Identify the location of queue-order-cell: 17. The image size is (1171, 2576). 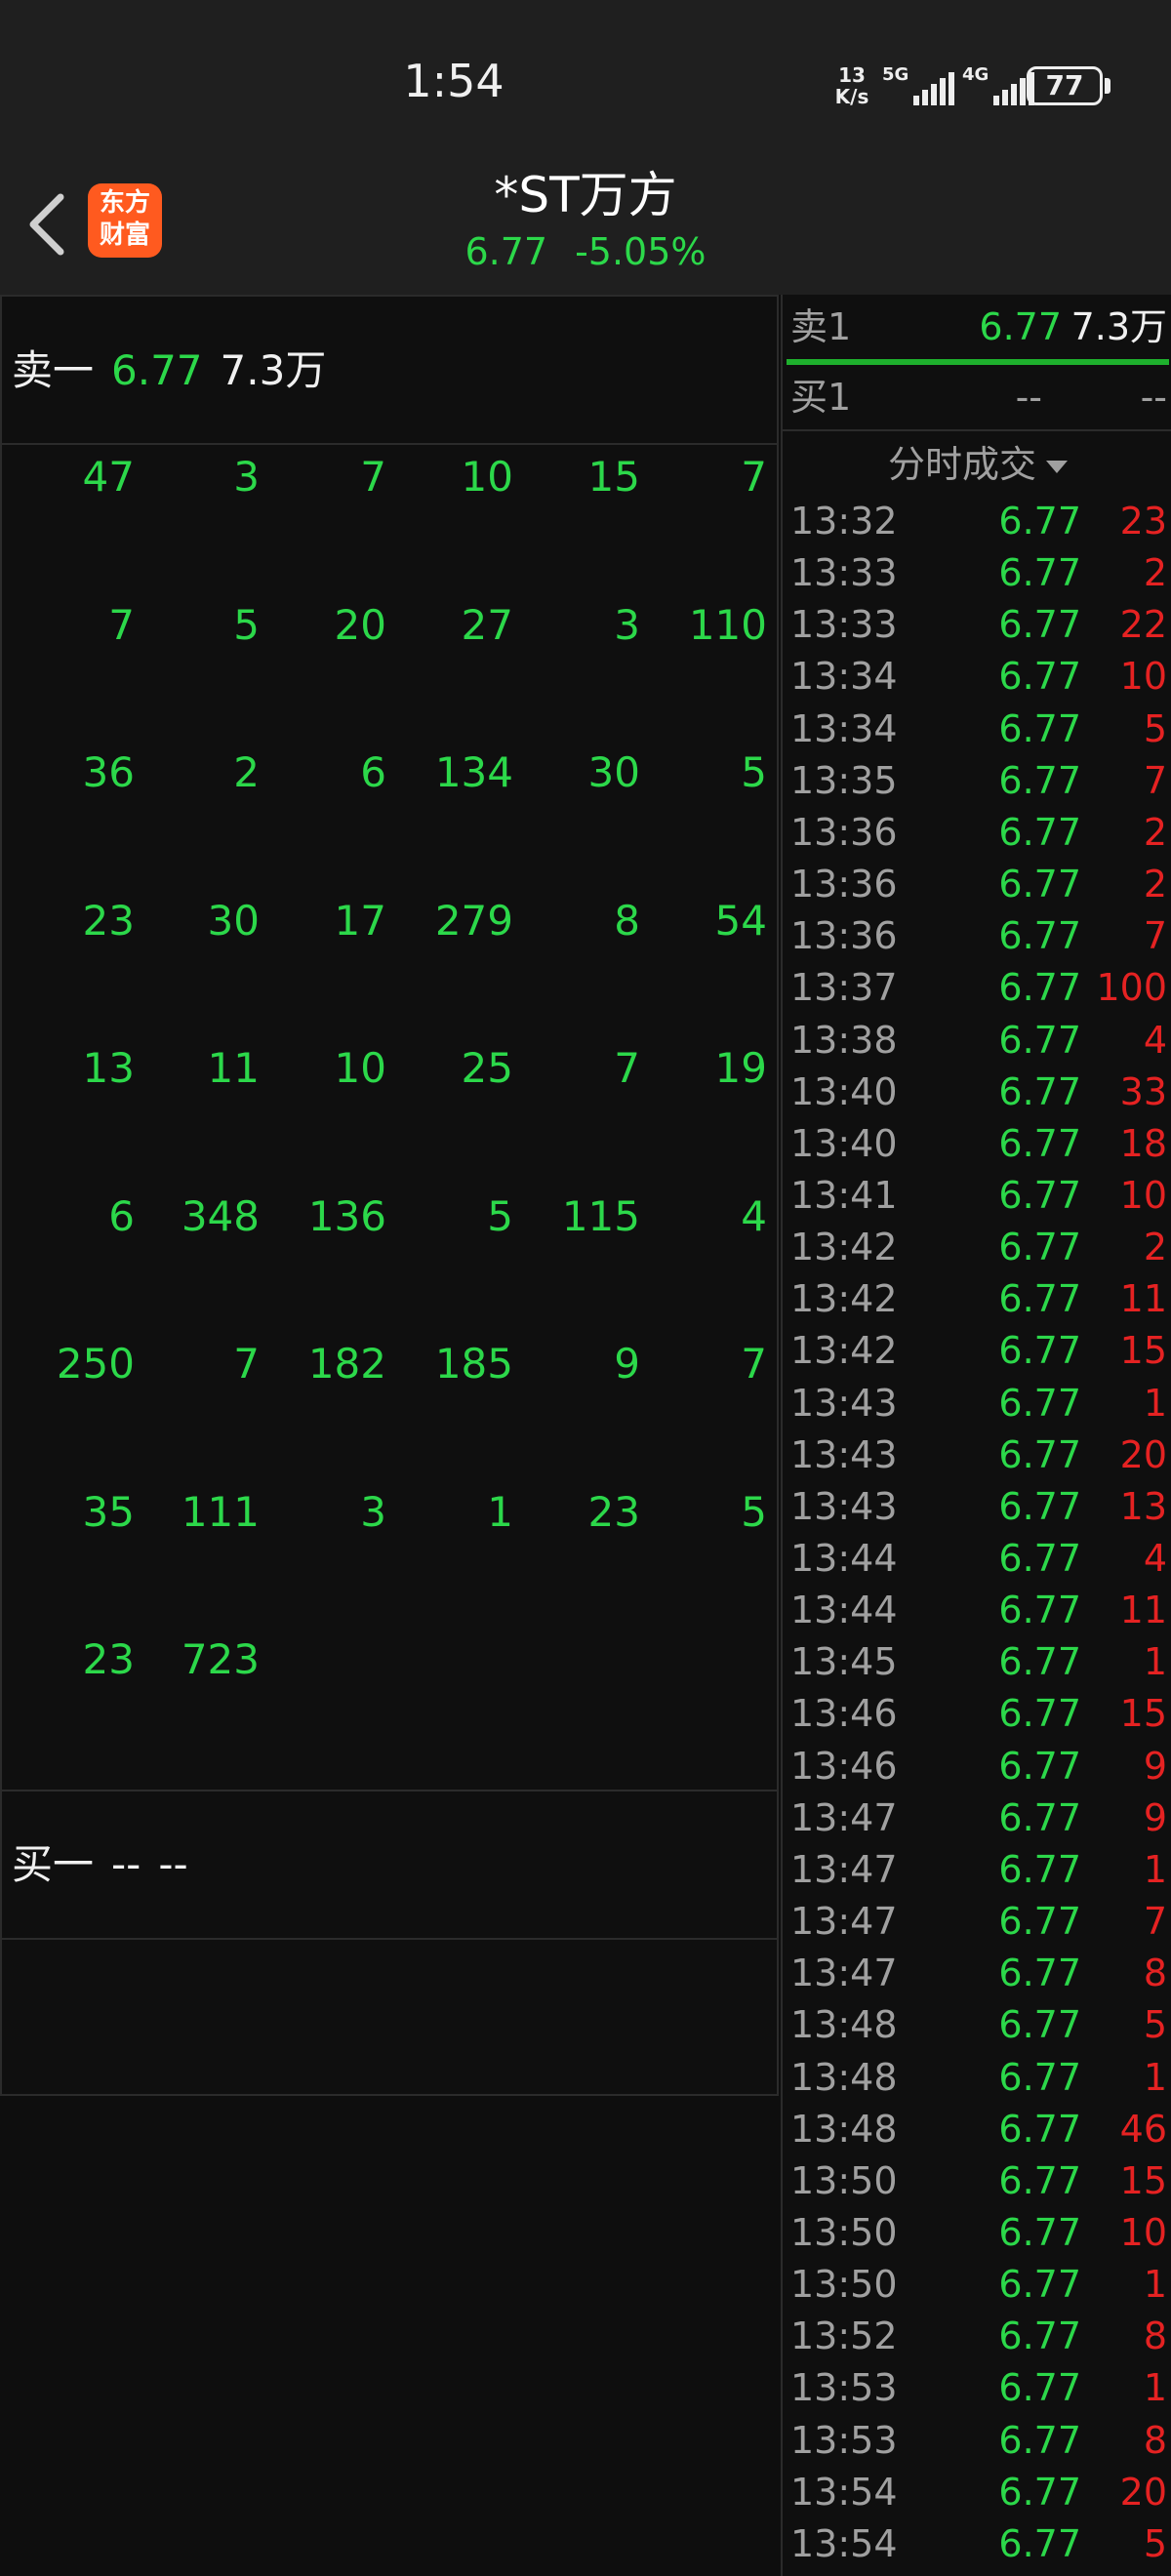
(360, 920).